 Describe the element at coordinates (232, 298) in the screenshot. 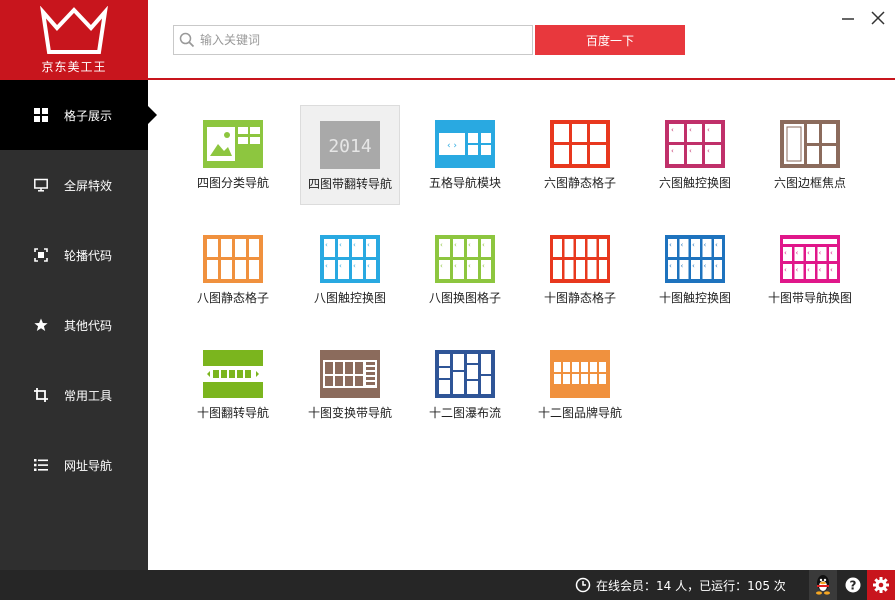

I see `tile-label: 八图静态格子` at that location.